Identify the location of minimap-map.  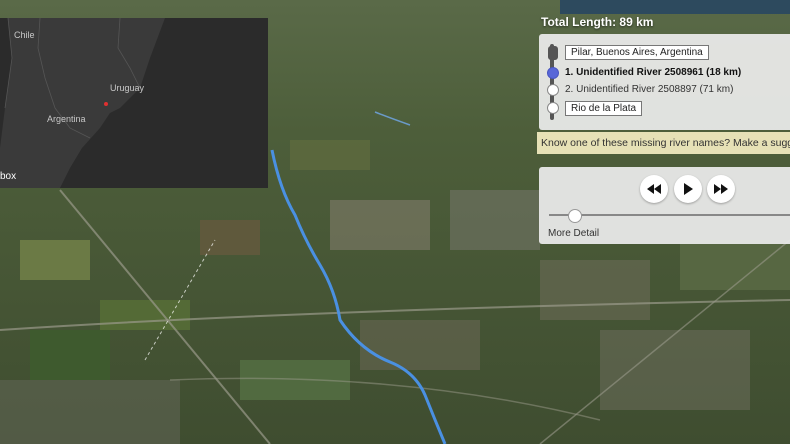
(82, 103).